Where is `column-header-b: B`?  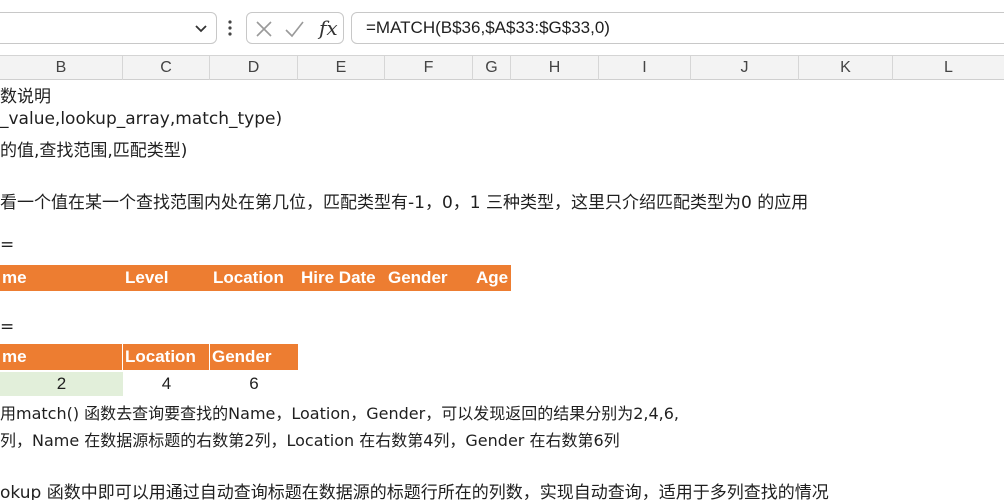 column-header-b: B is located at coordinates (61, 68).